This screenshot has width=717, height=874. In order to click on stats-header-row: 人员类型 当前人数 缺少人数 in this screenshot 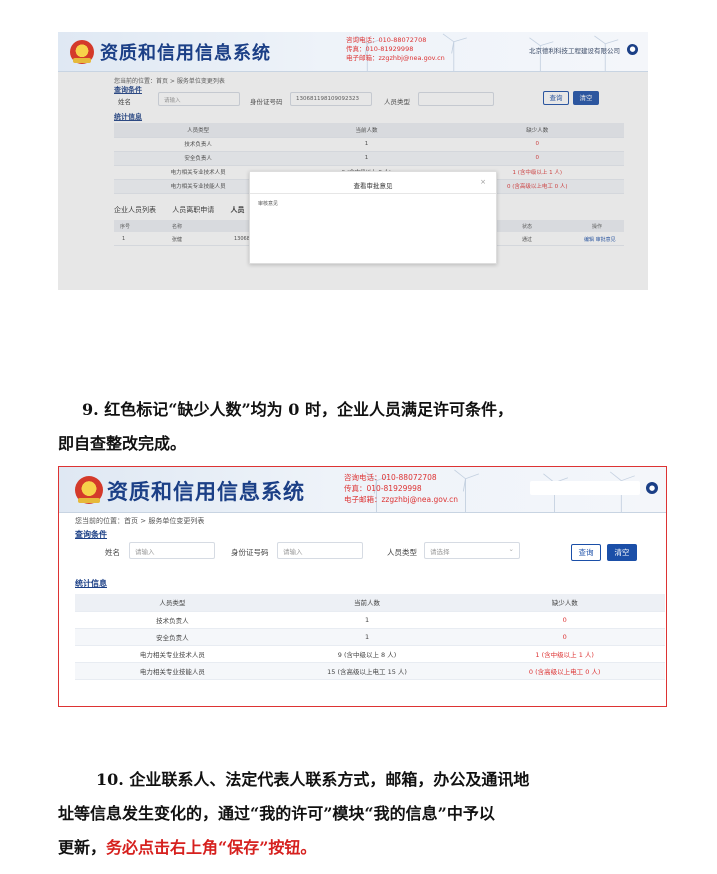, I will do `click(370, 603)`.